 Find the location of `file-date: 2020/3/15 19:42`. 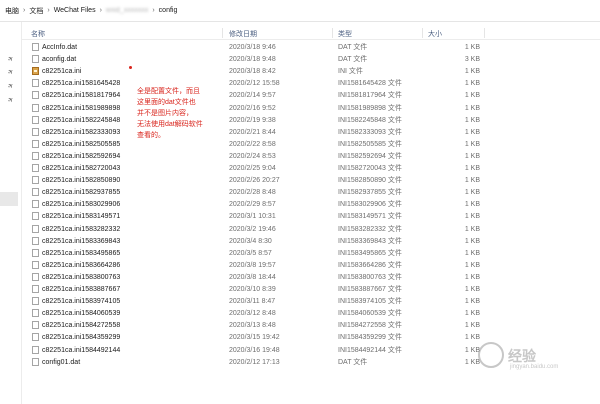

file-date: 2020/3/15 19:42 is located at coordinates (254, 338).